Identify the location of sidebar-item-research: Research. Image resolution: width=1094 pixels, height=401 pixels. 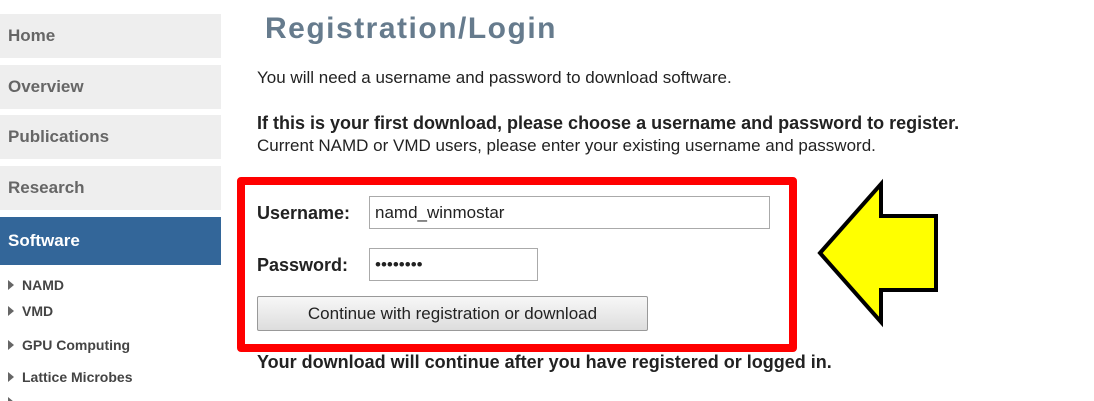
(110, 188).